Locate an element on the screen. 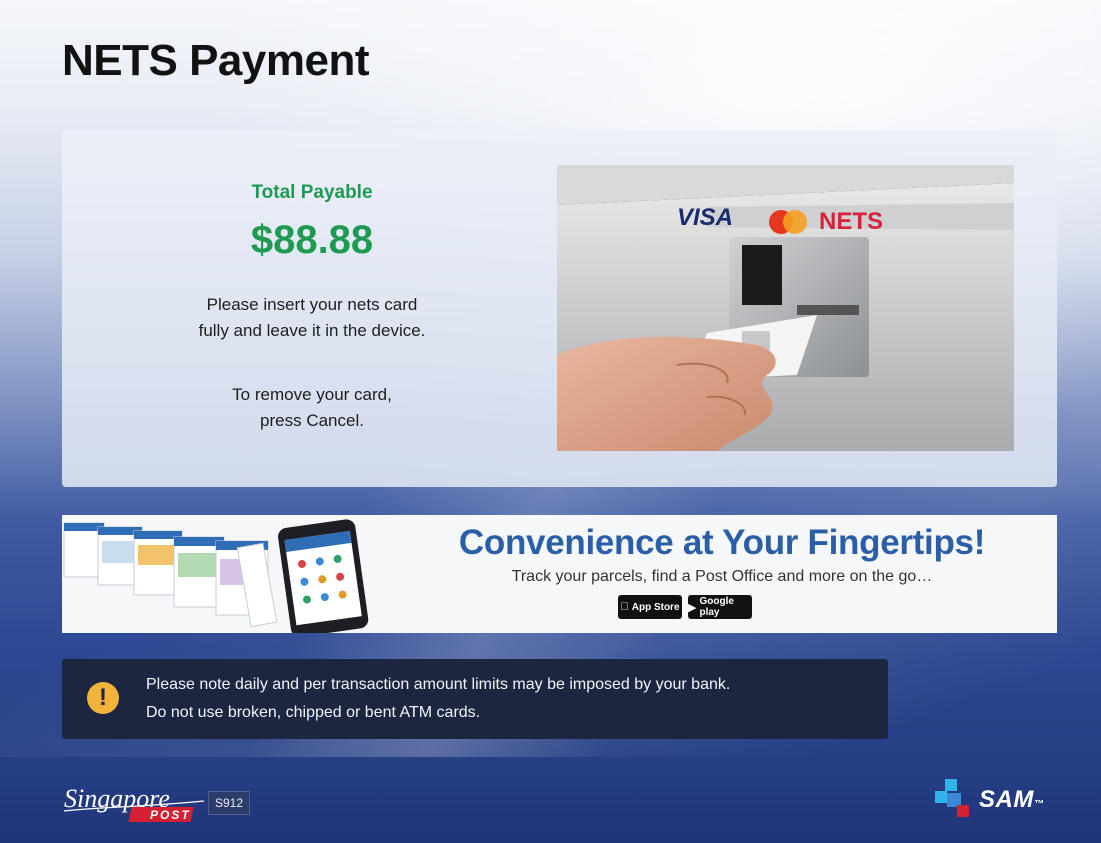 The width and height of the screenshot is (1101, 843). total-payable-label: Total Payable is located at coordinates (312, 192).